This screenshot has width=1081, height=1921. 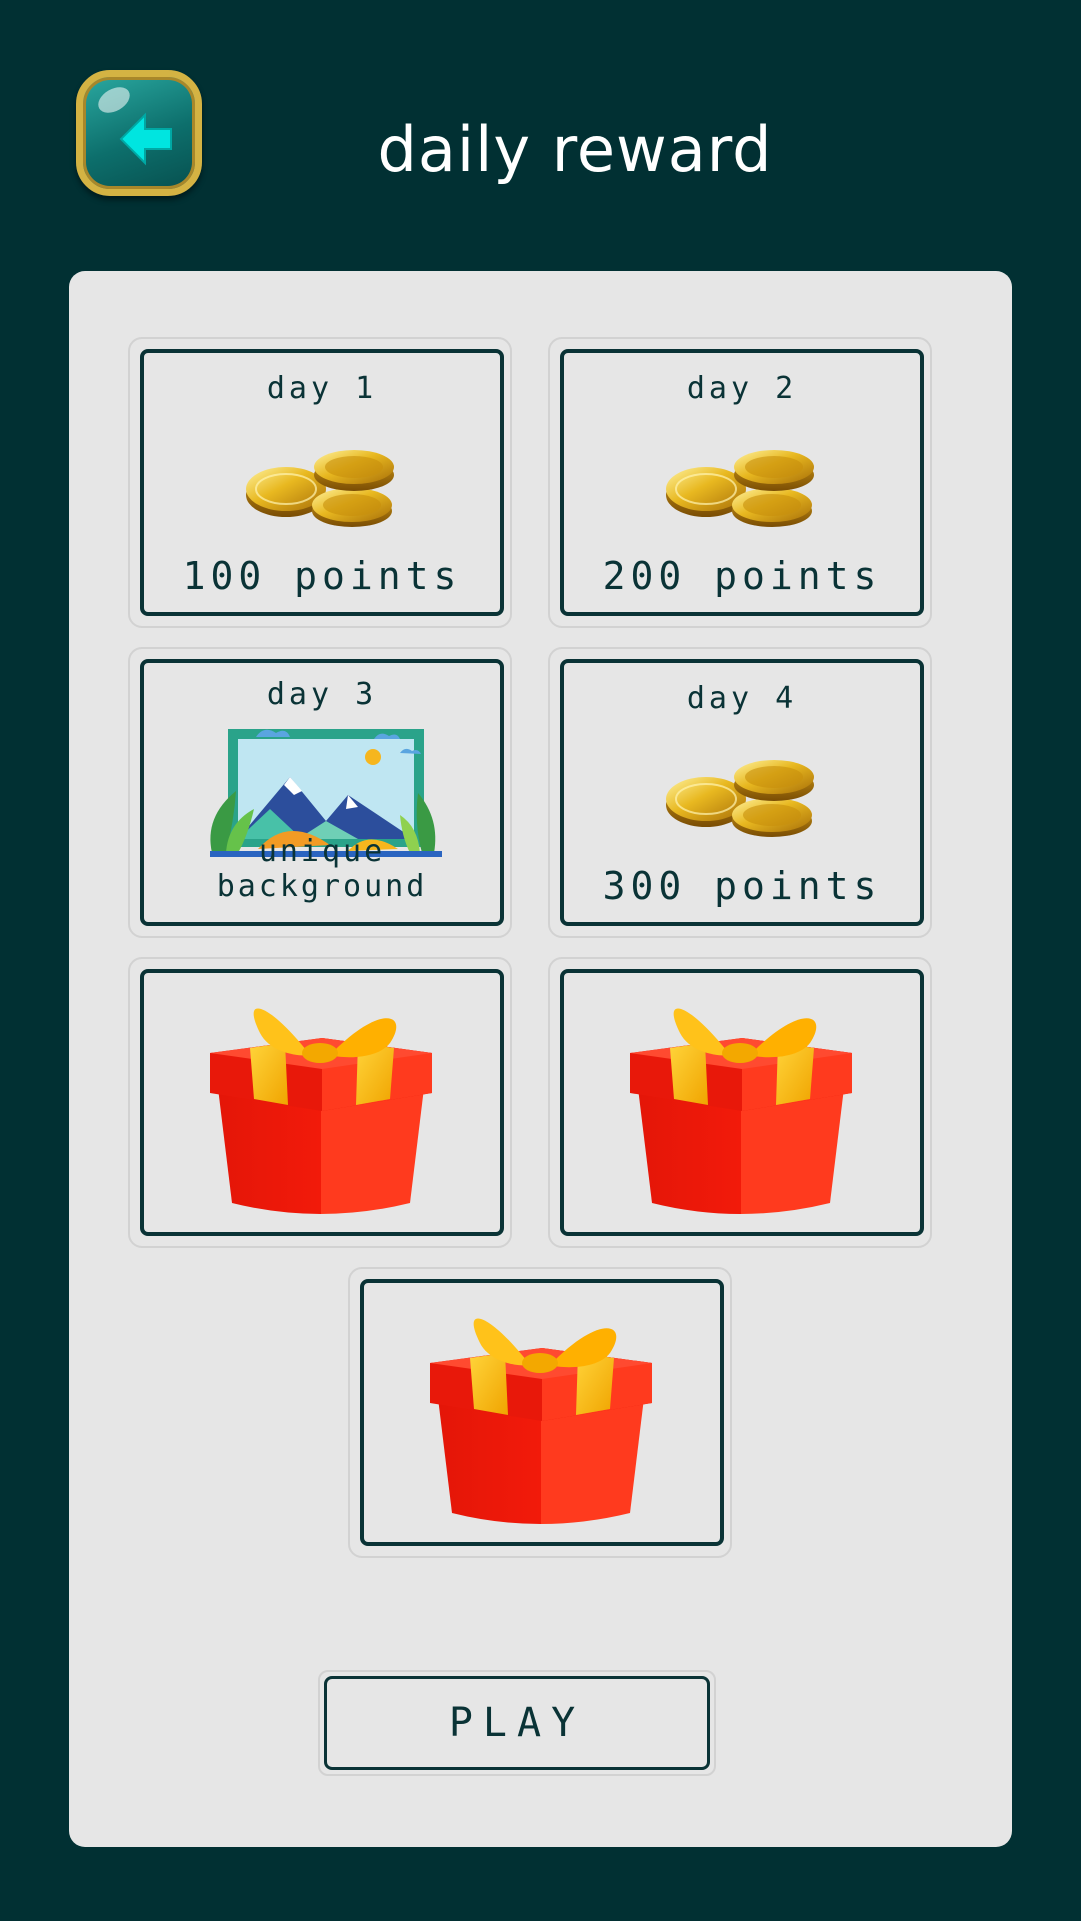 I want to click on reward-amount: unique background, so click(x=322, y=869).